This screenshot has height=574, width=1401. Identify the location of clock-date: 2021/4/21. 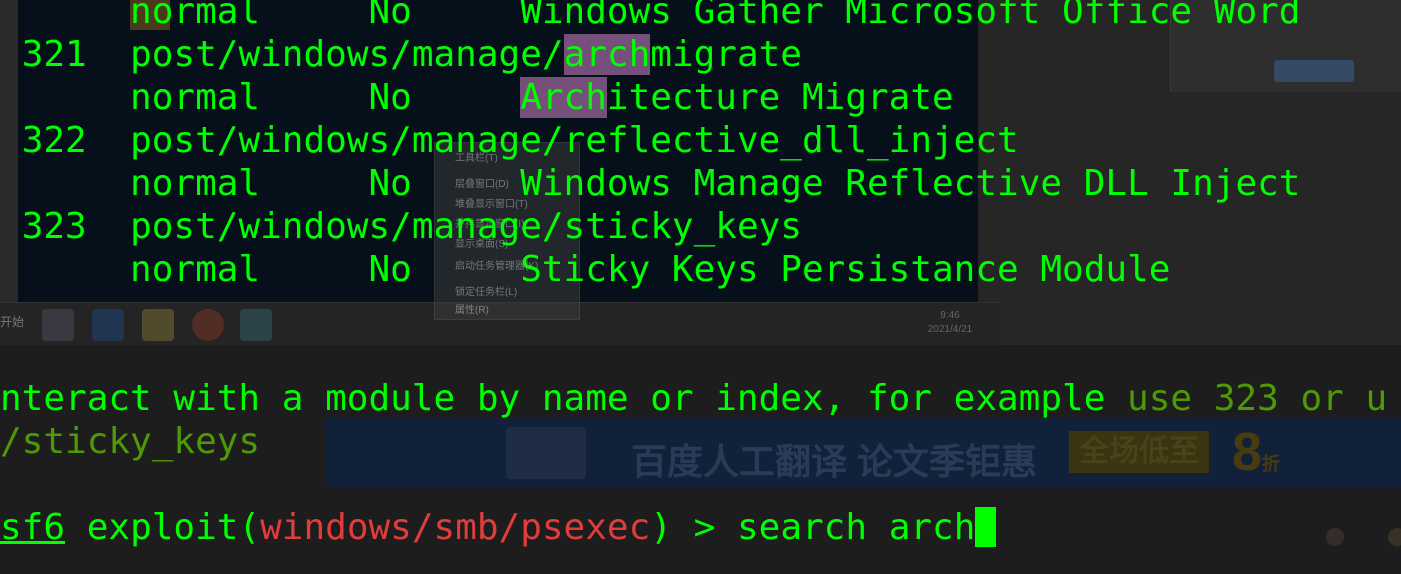
(950, 329).